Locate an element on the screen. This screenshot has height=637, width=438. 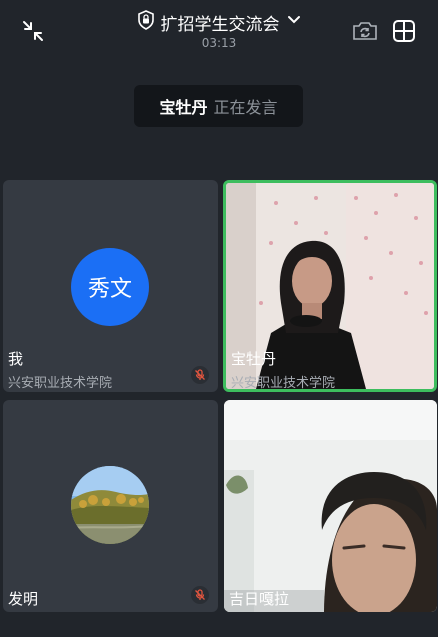
participant-name: 宝牡丹 is located at coordinates (254, 359).